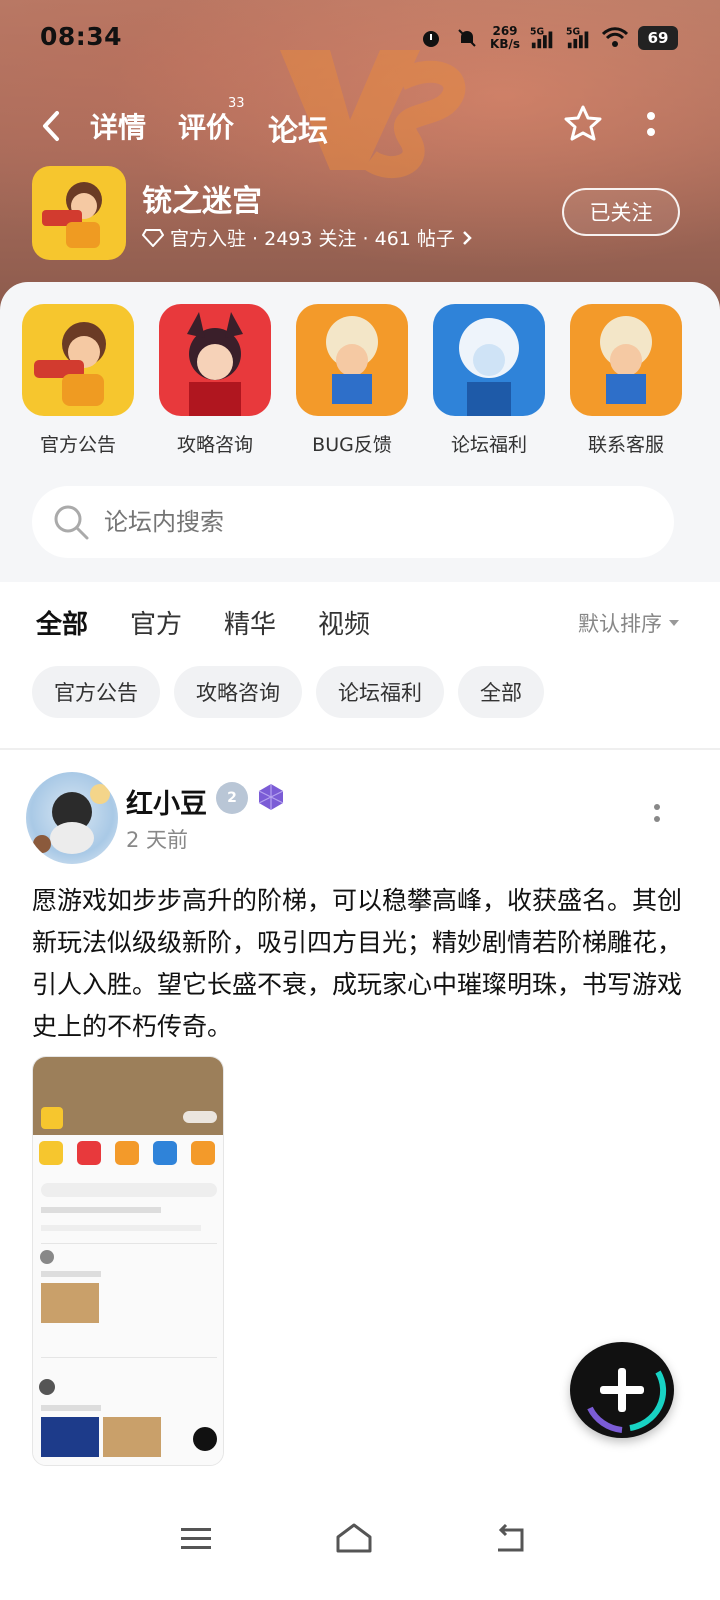 This screenshot has height=1600, width=720. What do you see at coordinates (501, 692) in the screenshot?
I see `chip-all: 全部` at bounding box center [501, 692].